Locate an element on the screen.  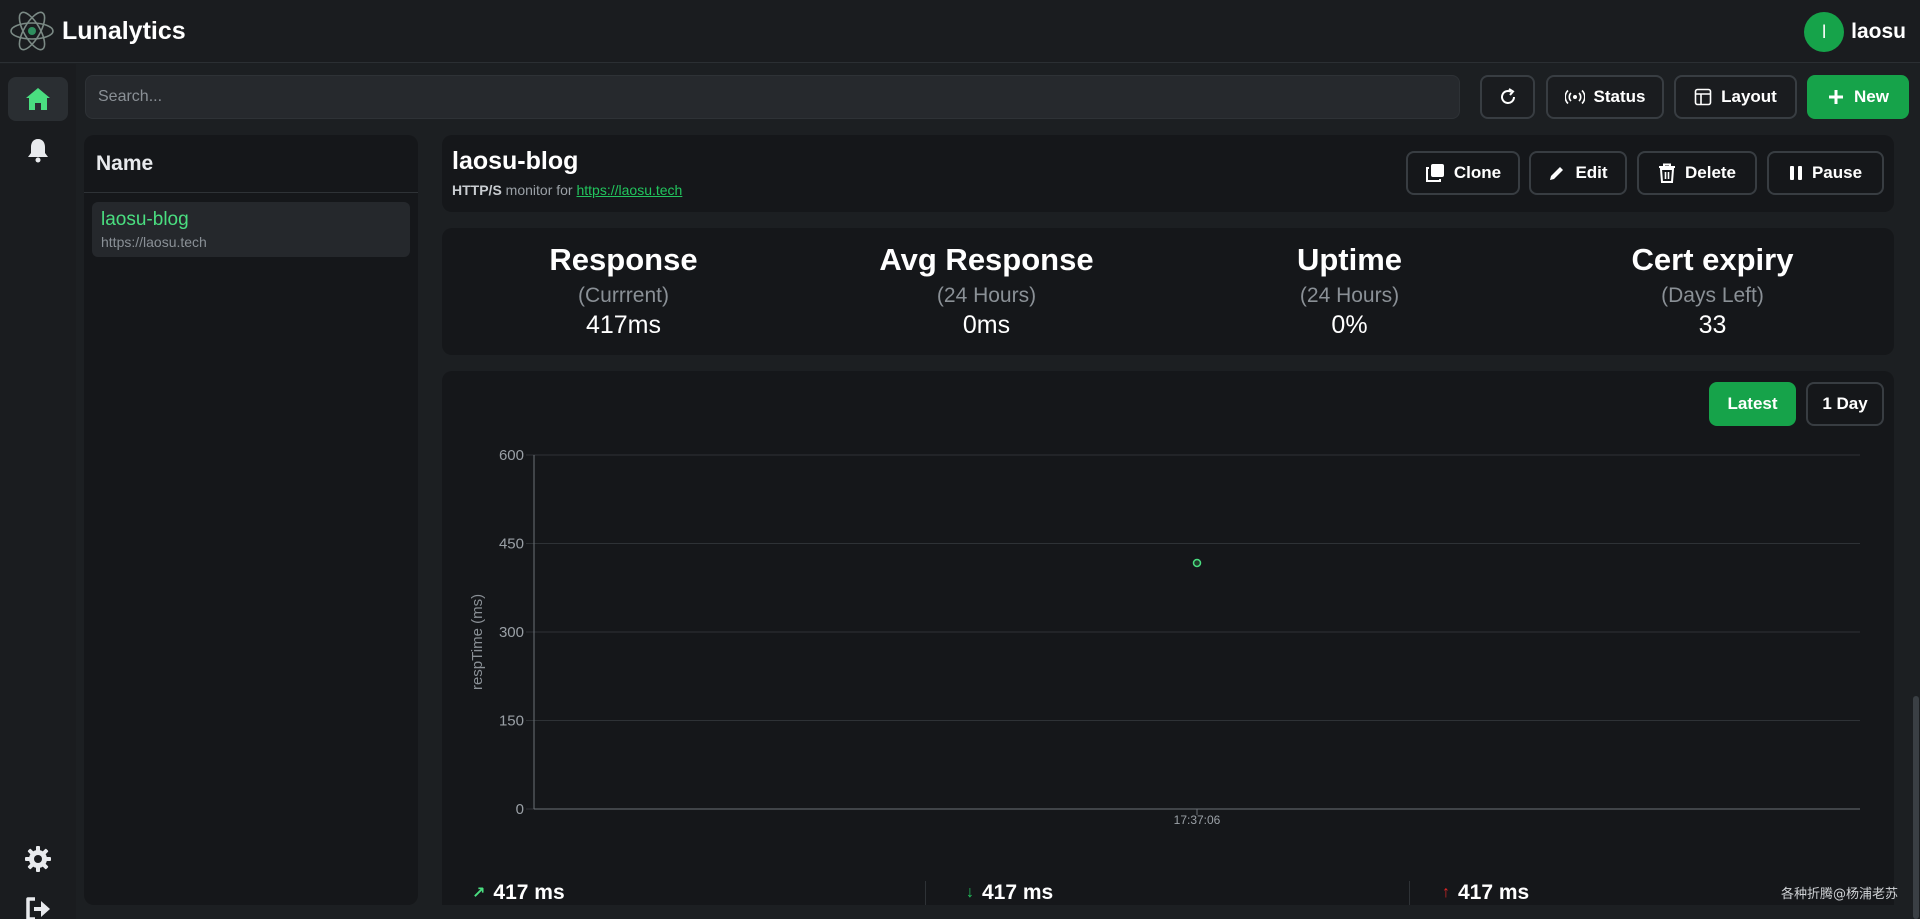
y-tick-label: 600 is located at coordinates (511, 455).